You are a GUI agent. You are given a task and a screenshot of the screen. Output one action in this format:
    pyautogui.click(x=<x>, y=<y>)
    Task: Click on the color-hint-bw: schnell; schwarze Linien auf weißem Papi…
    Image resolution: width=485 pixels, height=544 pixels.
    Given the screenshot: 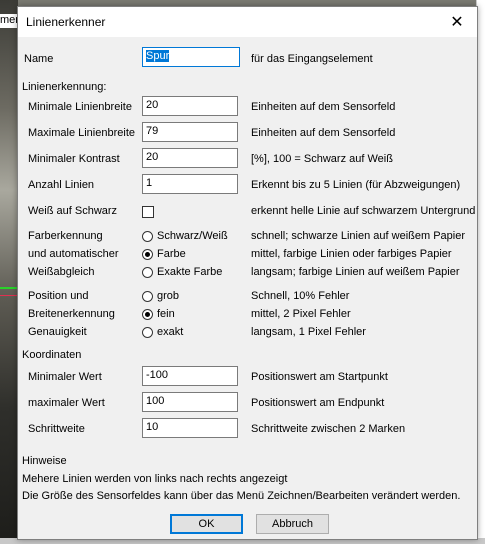 What is the action you would take?
    pyautogui.click(x=358, y=236)
    